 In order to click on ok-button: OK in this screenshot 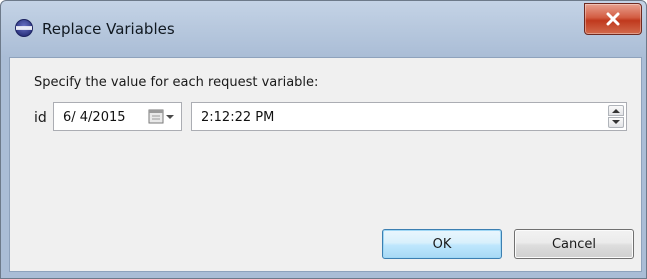, I will do `click(442, 244)`.